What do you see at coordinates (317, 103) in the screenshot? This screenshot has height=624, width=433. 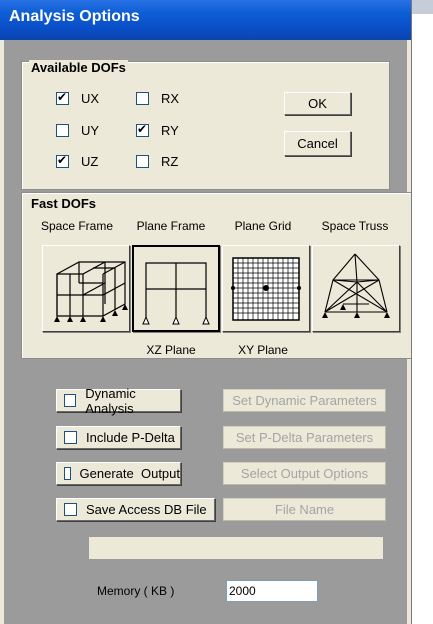 I see `ok-button: OK` at bounding box center [317, 103].